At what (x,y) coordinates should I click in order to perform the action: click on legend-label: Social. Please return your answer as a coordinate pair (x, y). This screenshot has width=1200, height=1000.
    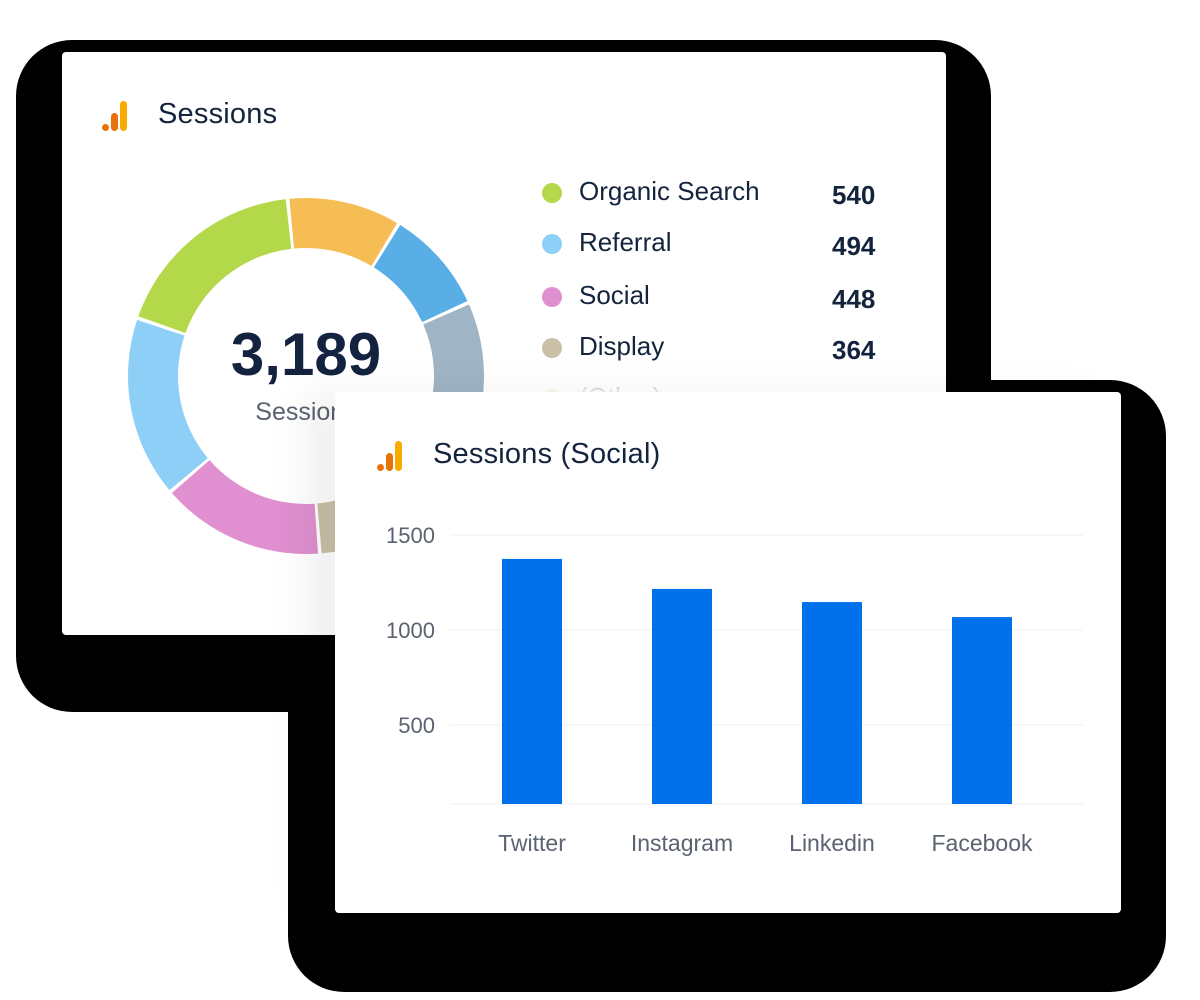
    Looking at the image, I should click on (614, 295).